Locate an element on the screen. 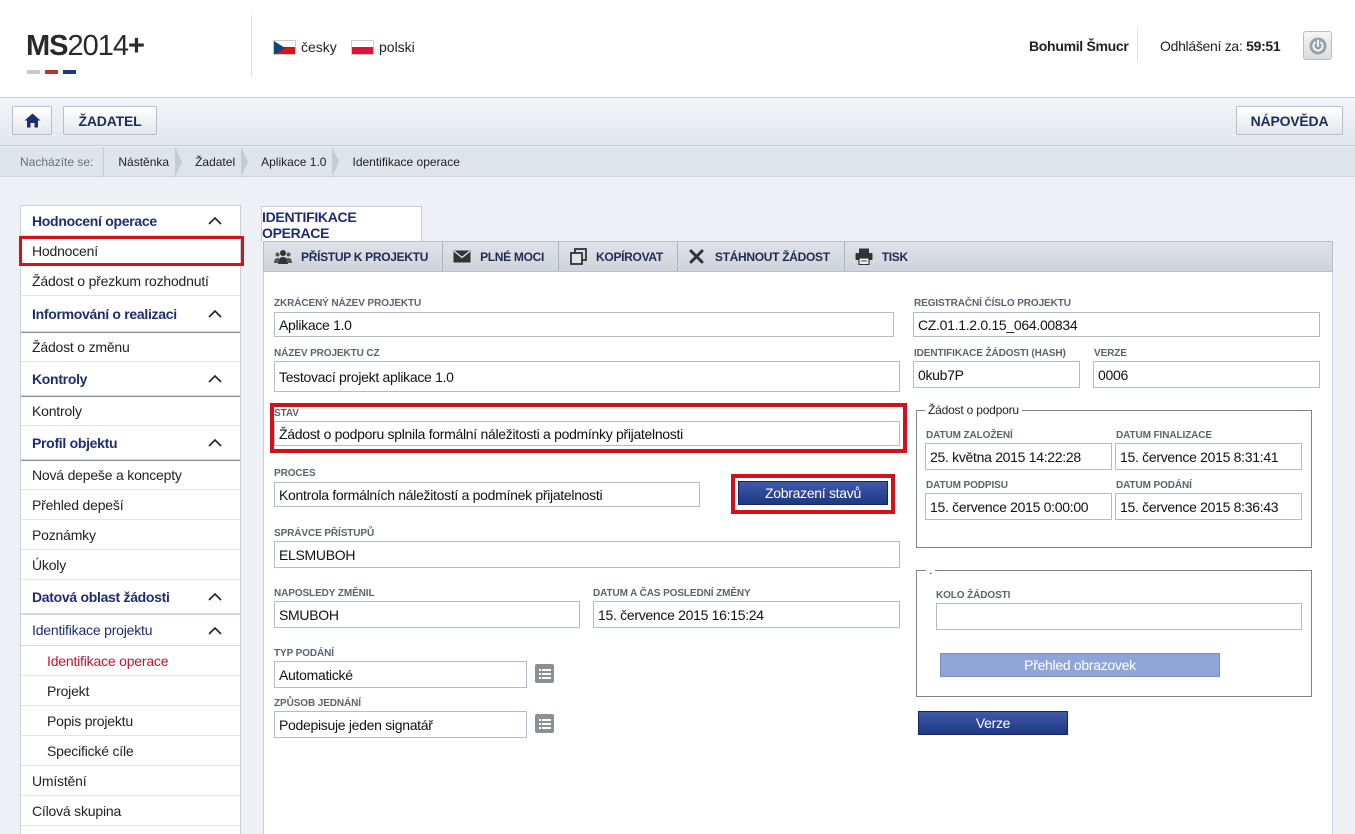 Image resolution: width=1355 pixels, height=834 pixels. lang-czech: česky is located at coordinates (305, 47).